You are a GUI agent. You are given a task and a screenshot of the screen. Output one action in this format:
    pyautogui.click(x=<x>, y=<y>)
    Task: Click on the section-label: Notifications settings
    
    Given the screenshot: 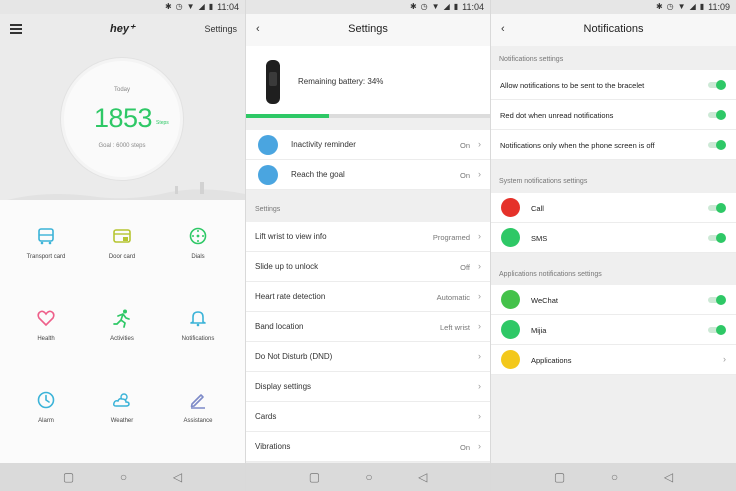 What is the action you would take?
    pyautogui.click(x=531, y=59)
    